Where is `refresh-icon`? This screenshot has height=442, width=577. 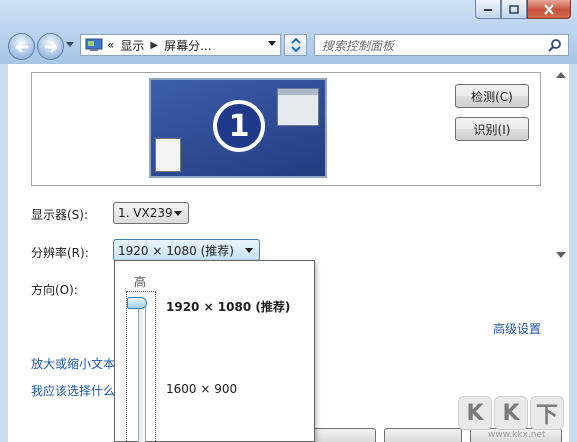
refresh-icon is located at coordinates (295, 45).